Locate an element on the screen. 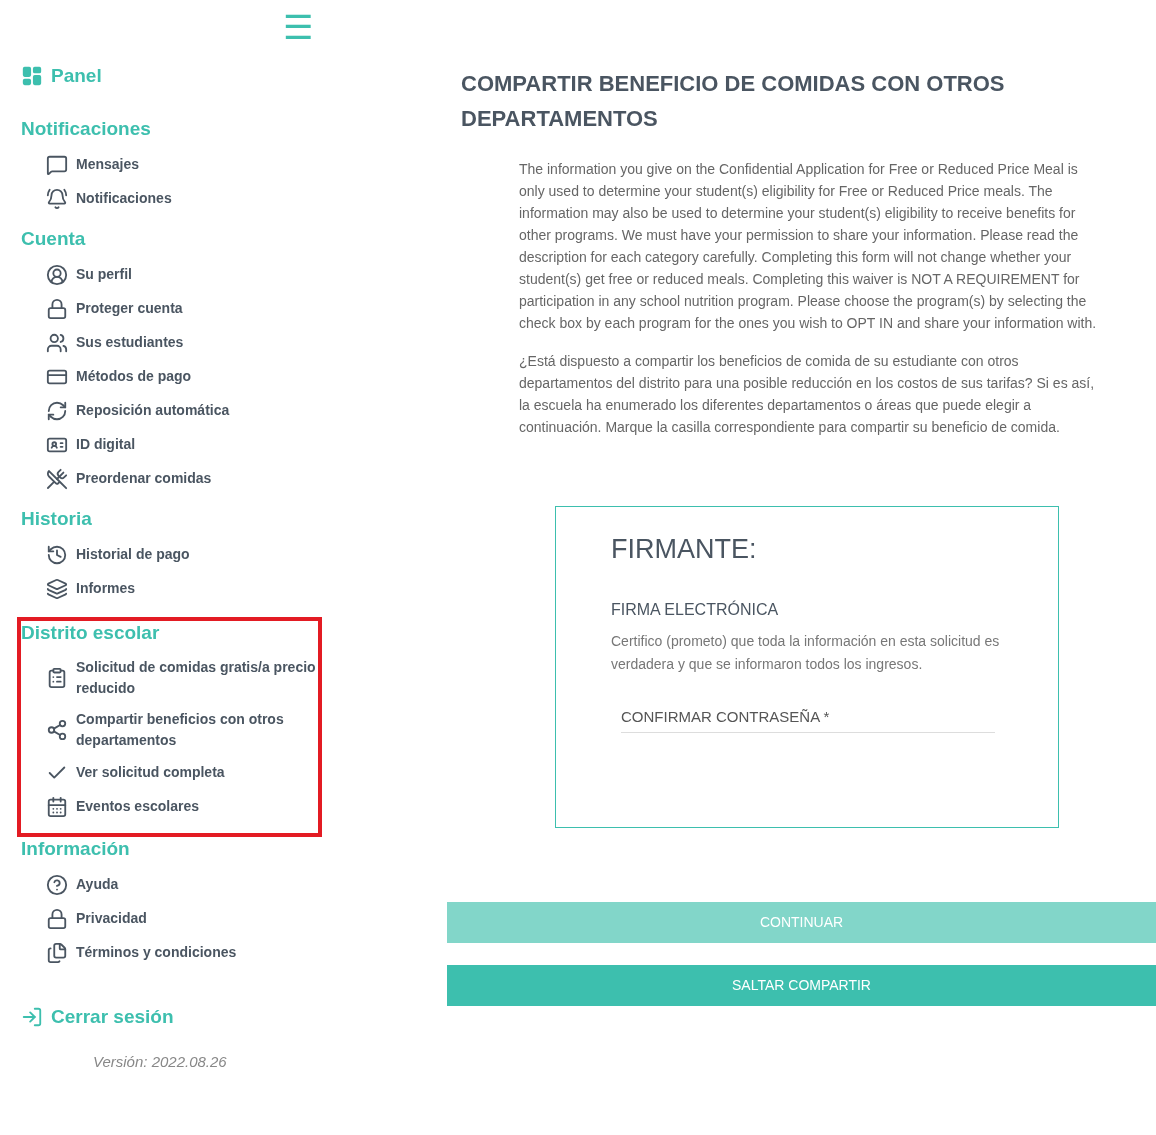 The width and height of the screenshot is (1156, 1135). sidebar-item: Reposición automática is located at coordinates (171, 410).